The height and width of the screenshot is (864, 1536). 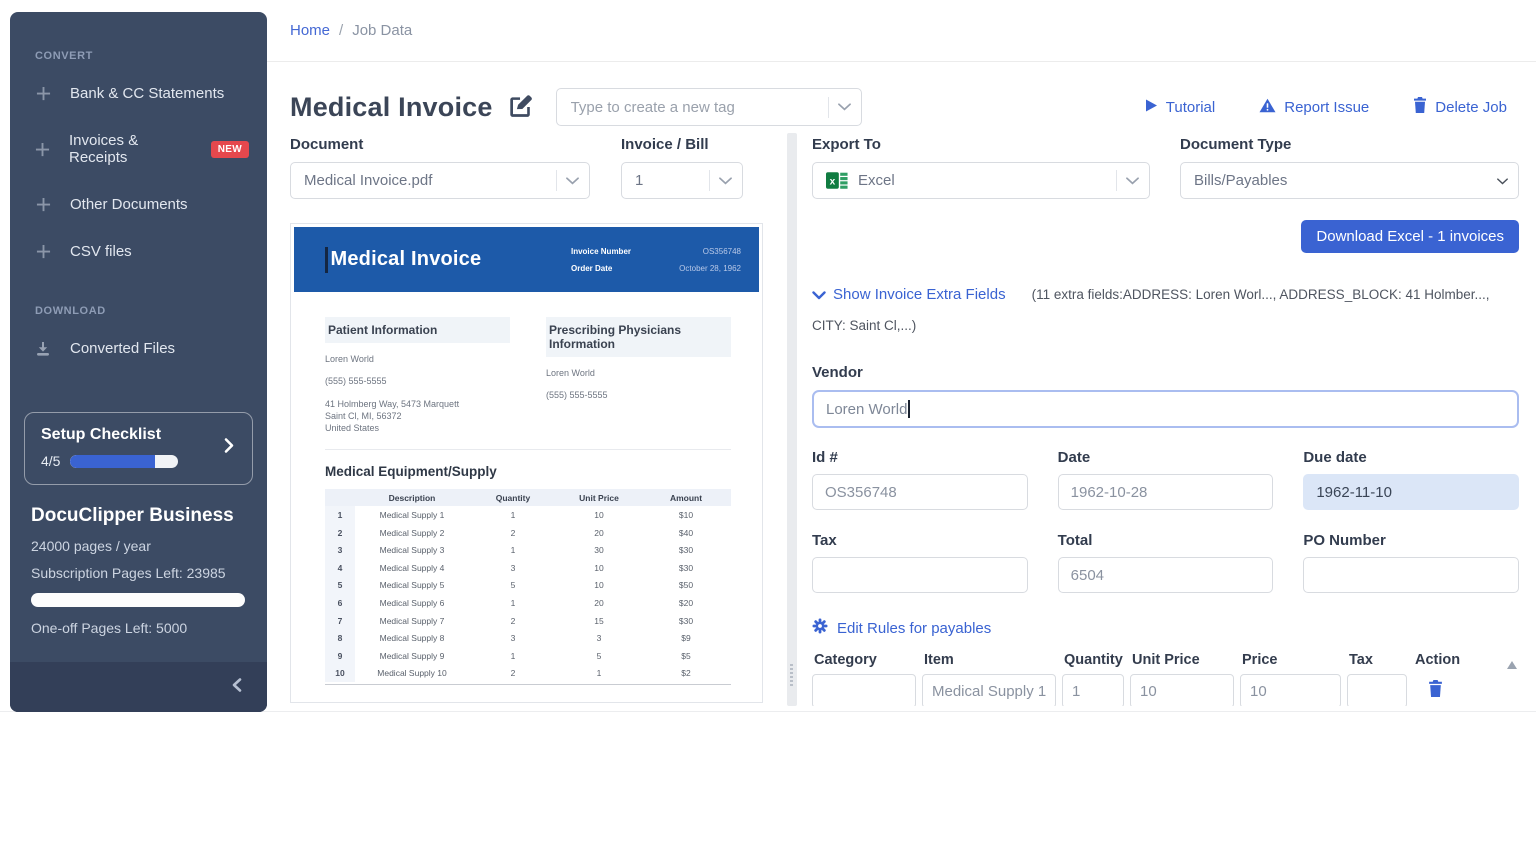 What do you see at coordinates (109, 628) in the screenshot?
I see `plan-oneoff-pages-left: One-off Pages Left: 5000` at bounding box center [109, 628].